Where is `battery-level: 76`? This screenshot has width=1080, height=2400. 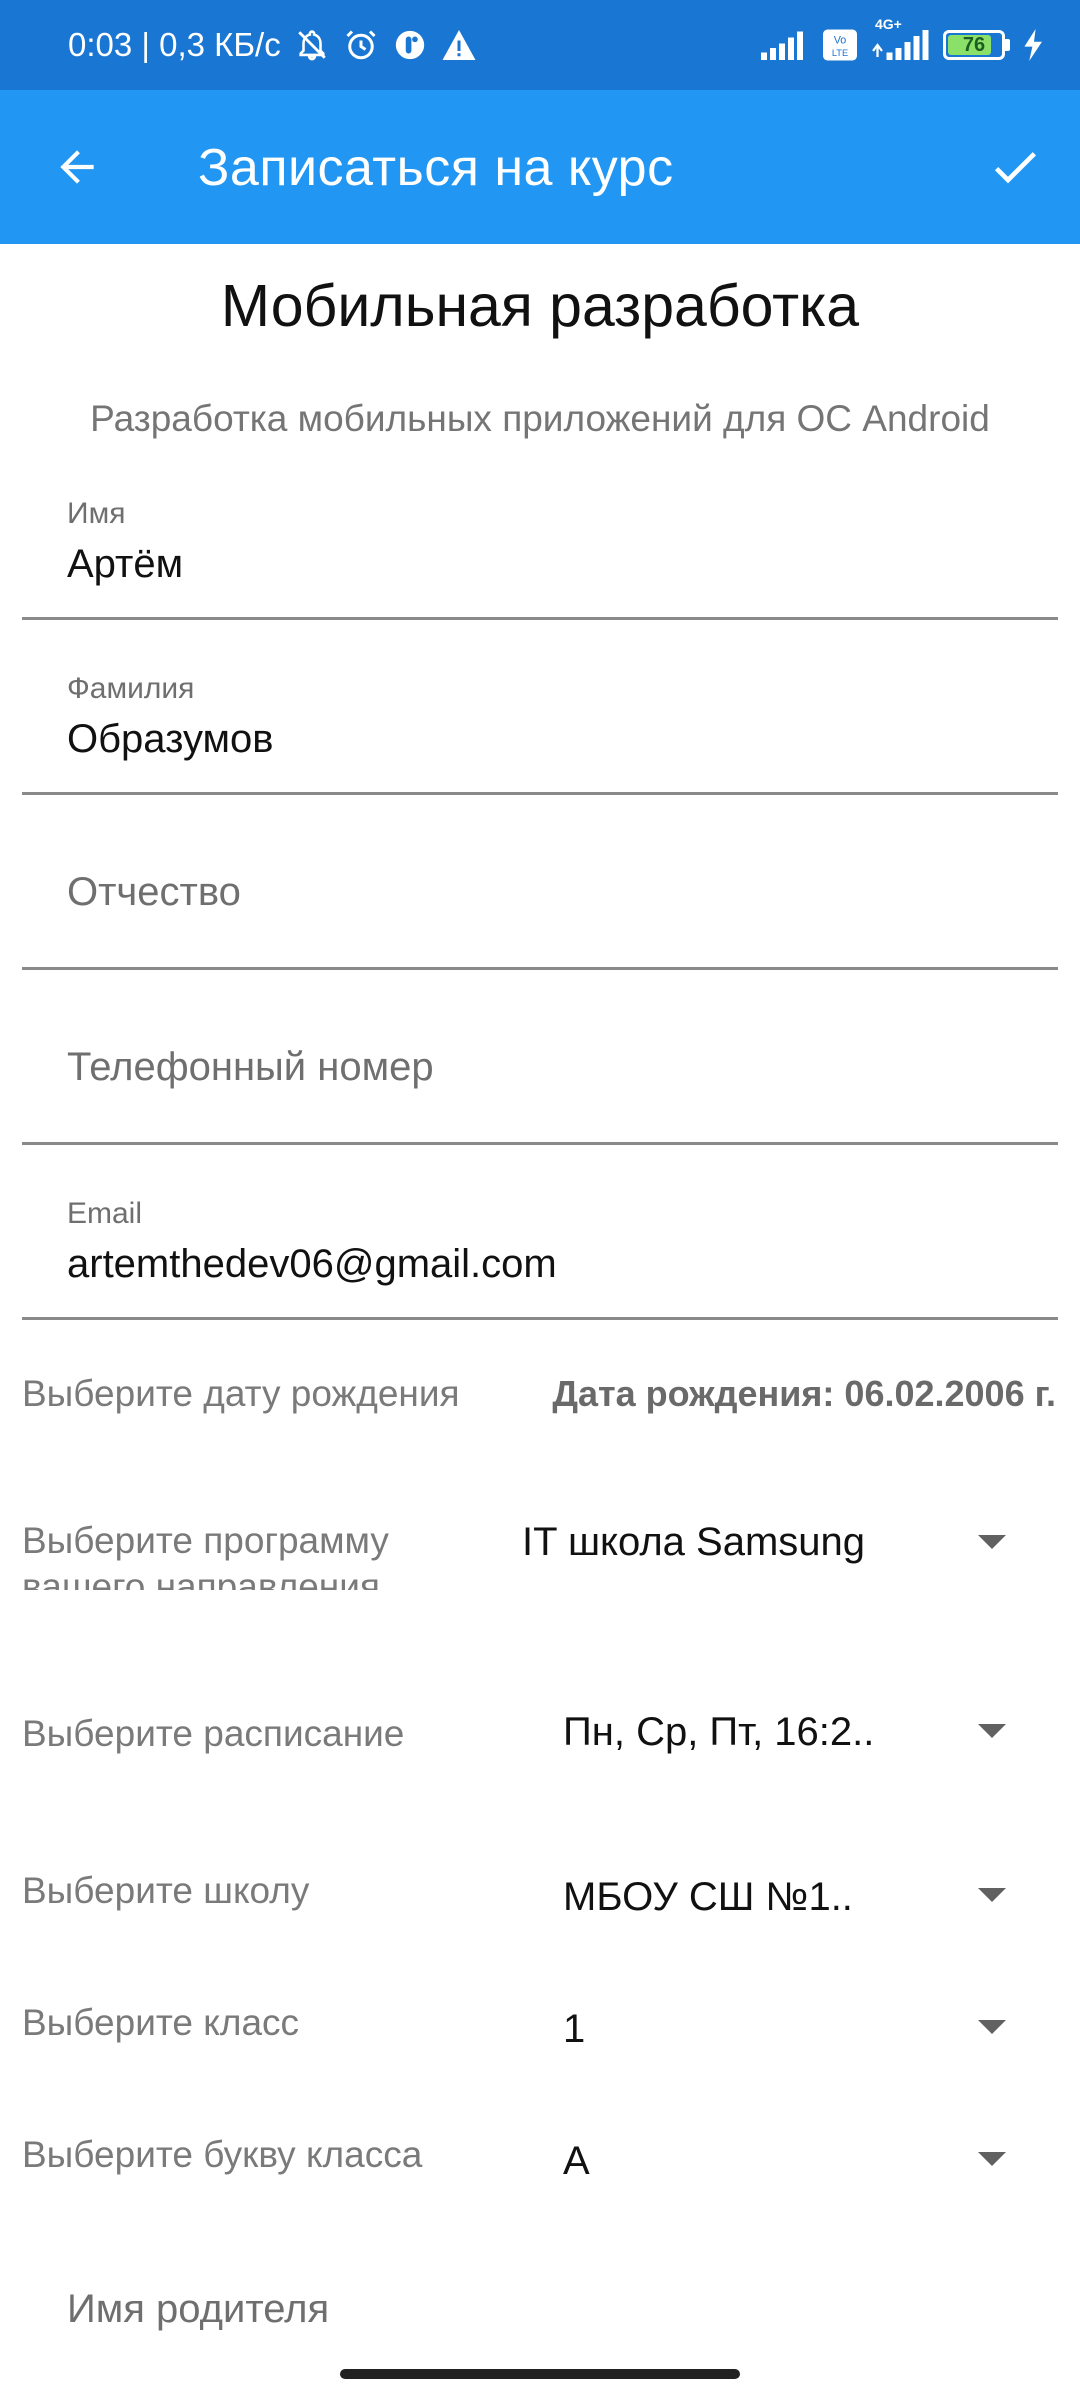
battery-level: 76 is located at coordinates (974, 44).